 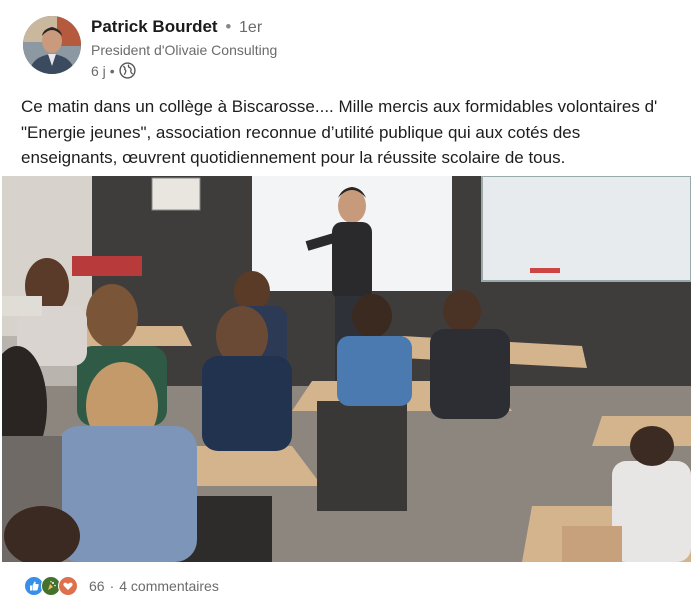 What do you see at coordinates (184, 50) in the screenshot?
I see `author-headline: President d'Olivaie Consulting` at bounding box center [184, 50].